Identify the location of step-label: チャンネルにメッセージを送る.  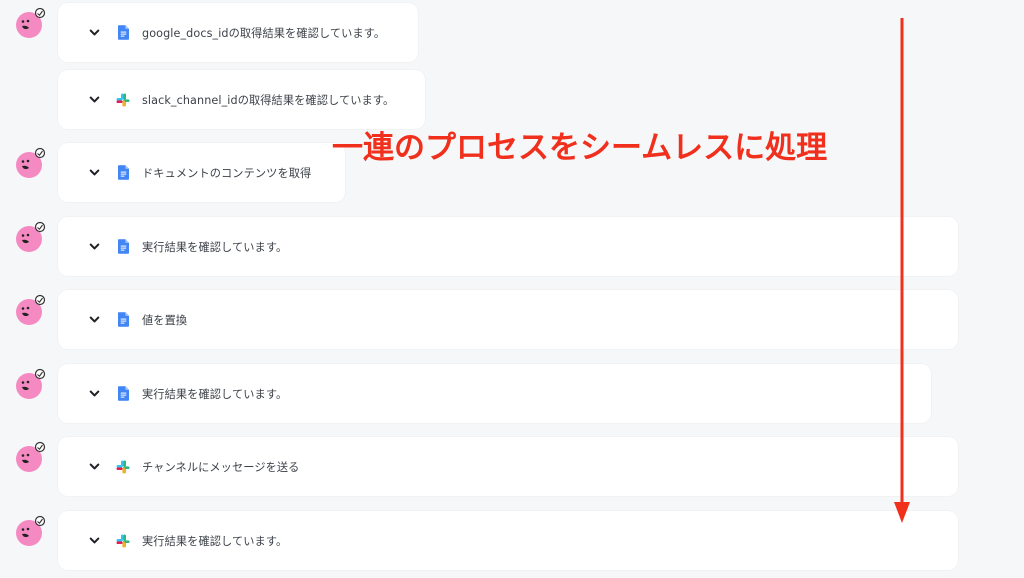
(221, 467).